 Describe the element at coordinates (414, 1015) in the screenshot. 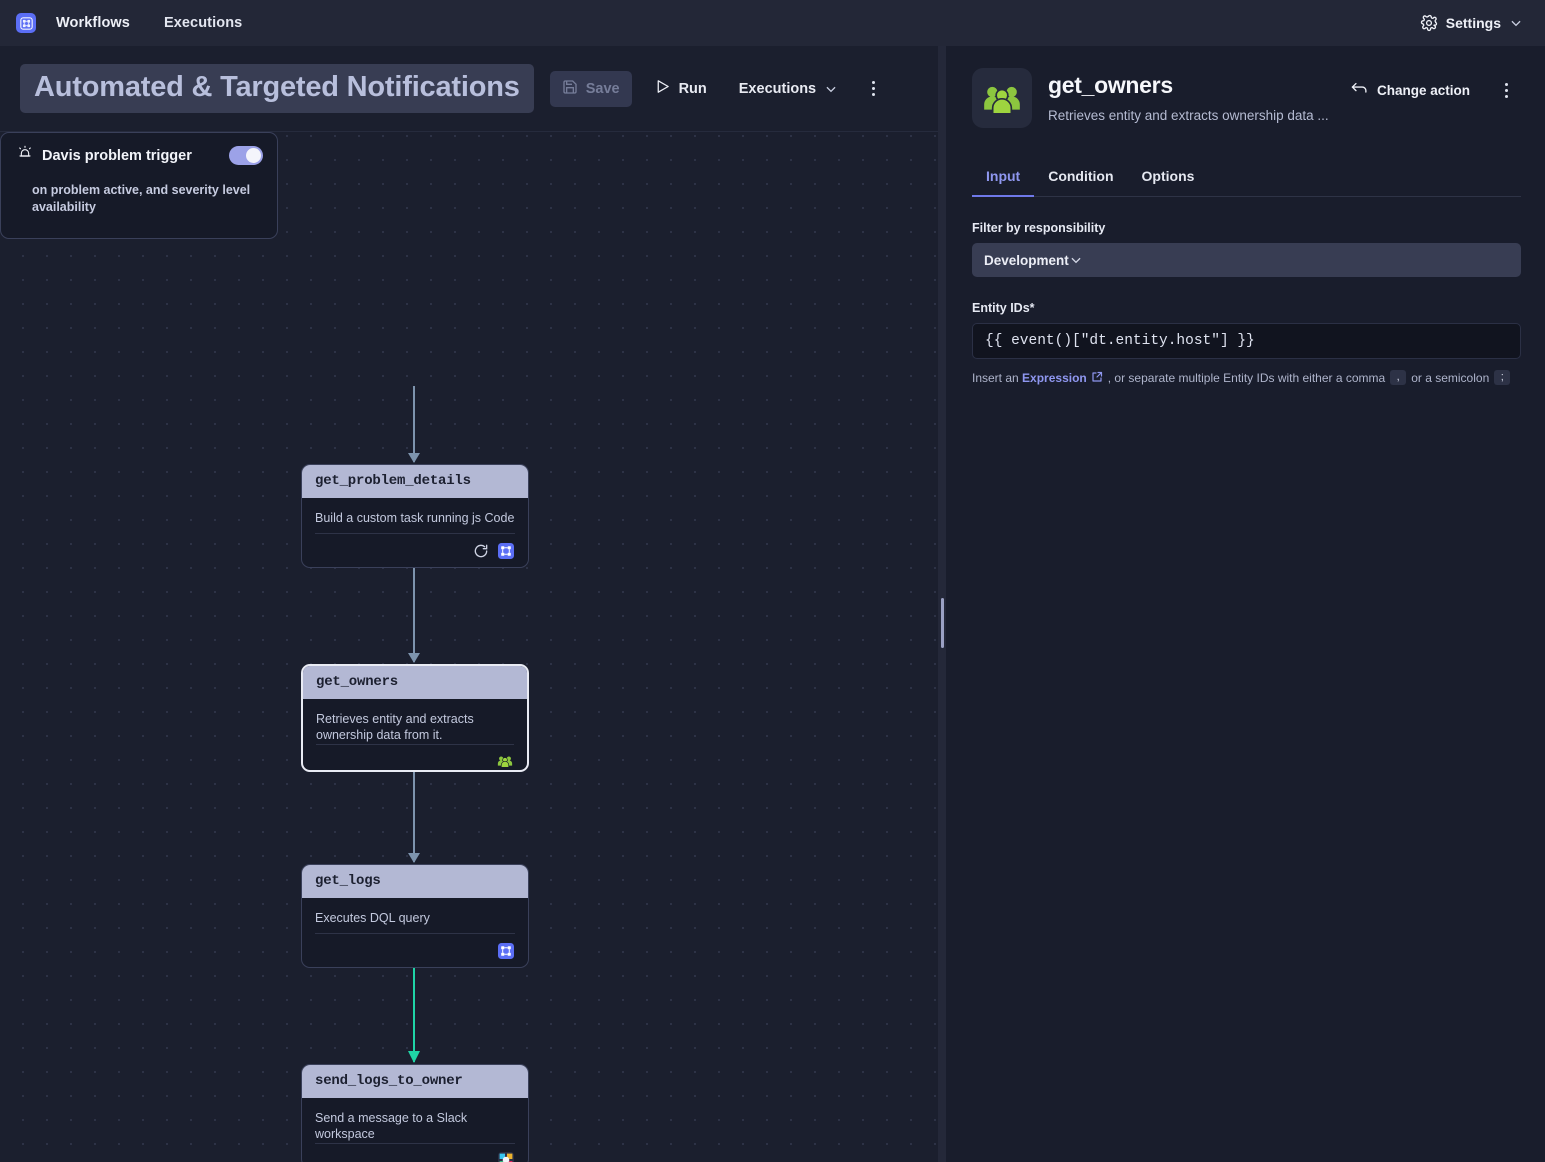

I see `connector-get_logs-to-send_logs_to_owner` at that location.